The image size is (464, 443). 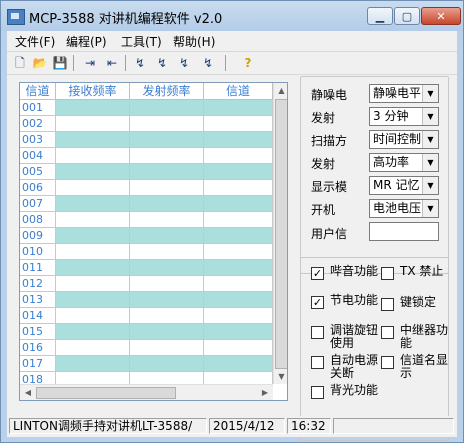 What do you see at coordinates (38, 316) in the screenshot?
I see `channel-number-cell: 014` at bounding box center [38, 316].